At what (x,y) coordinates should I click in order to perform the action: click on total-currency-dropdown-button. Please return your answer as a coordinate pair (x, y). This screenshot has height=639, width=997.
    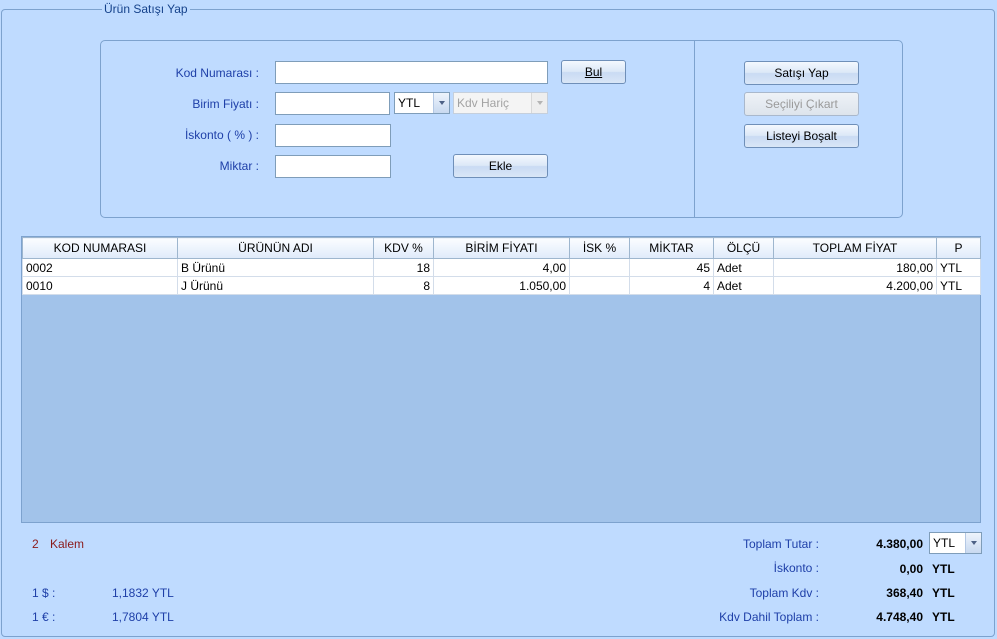
    Looking at the image, I should click on (973, 543).